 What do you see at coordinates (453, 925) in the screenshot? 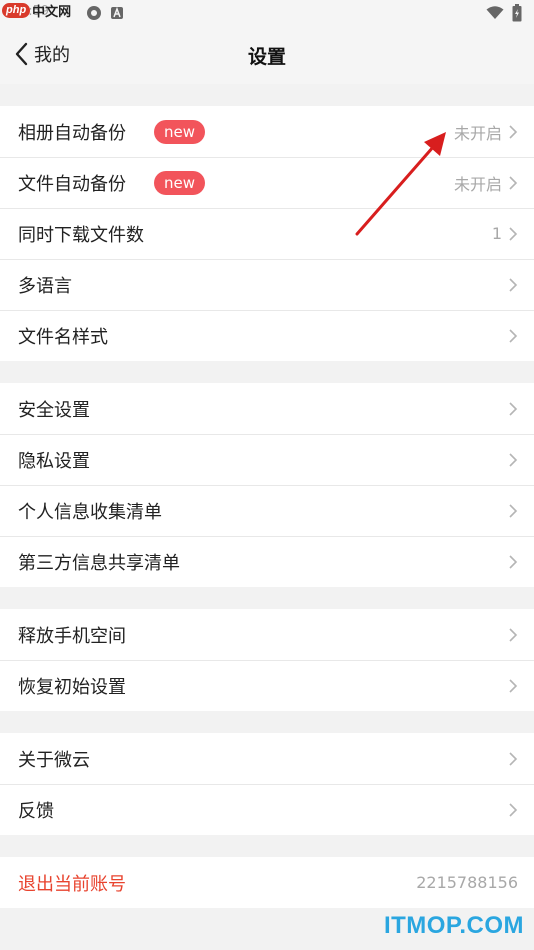
I see `watermark-text: ITMOP.COM` at bounding box center [453, 925].